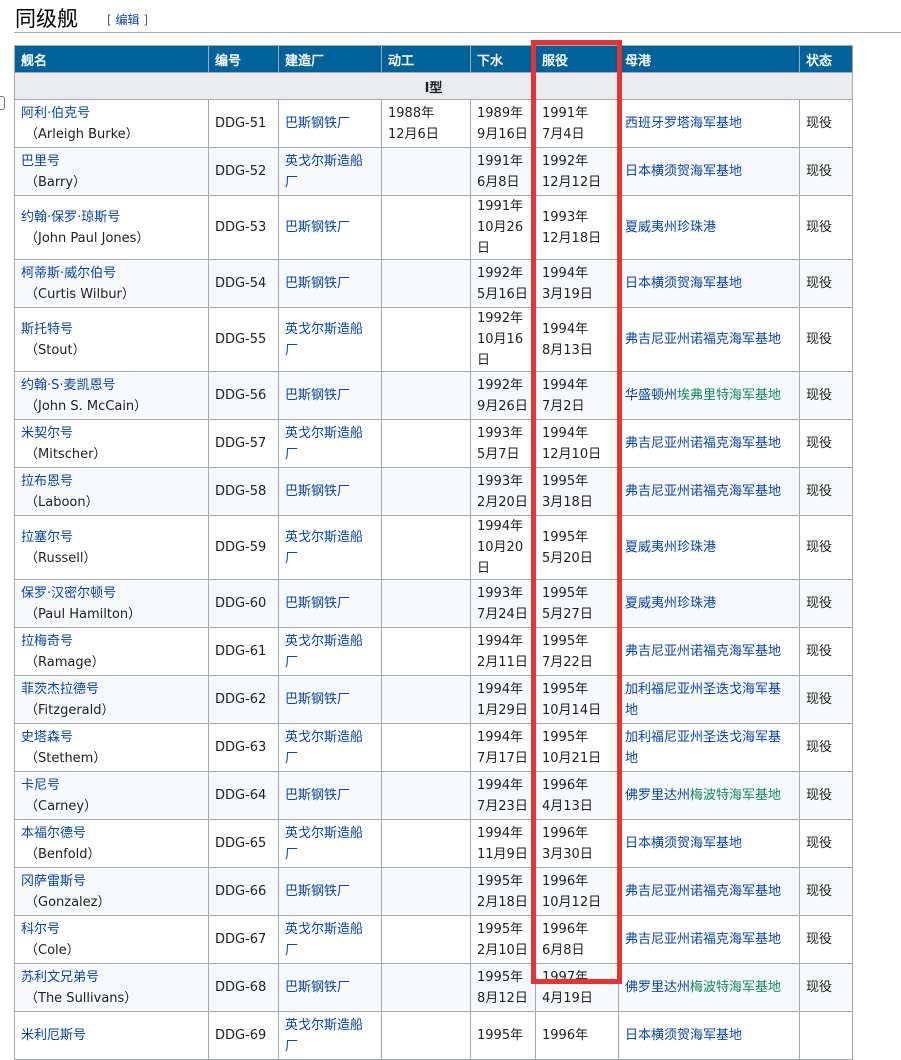 The width and height of the screenshot is (901, 1060). What do you see at coordinates (577, 395) in the screenshot?
I see `commissioned-cell: 1994年 7月2日` at bounding box center [577, 395].